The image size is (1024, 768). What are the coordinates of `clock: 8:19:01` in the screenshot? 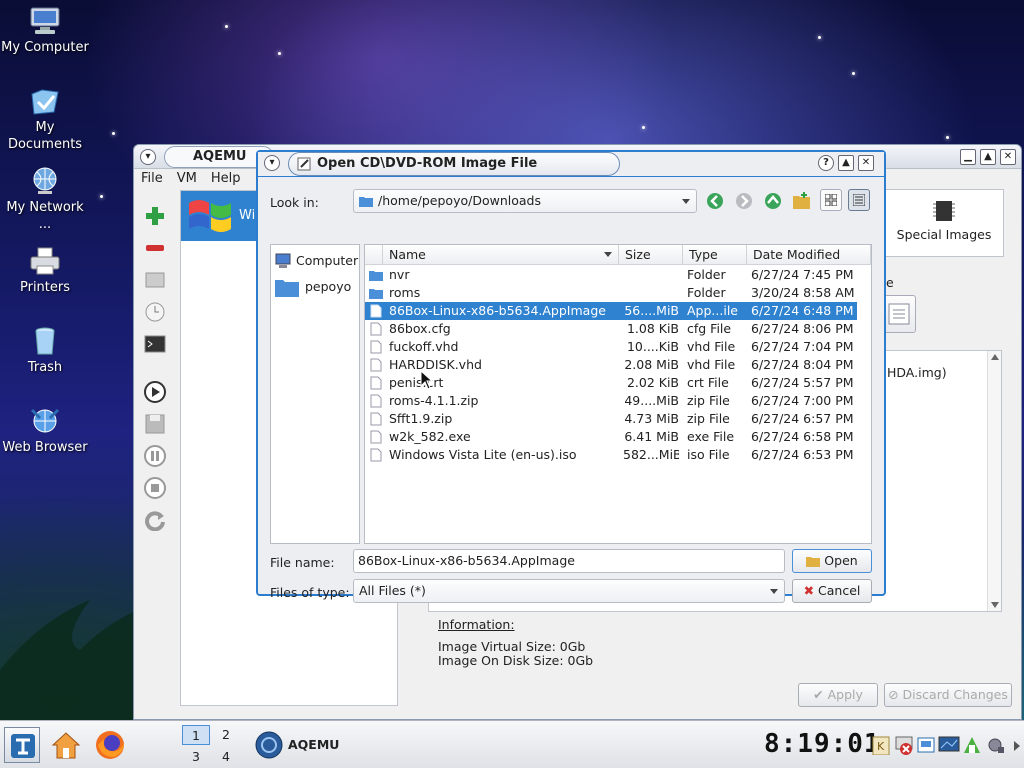 It's located at (822, 744).